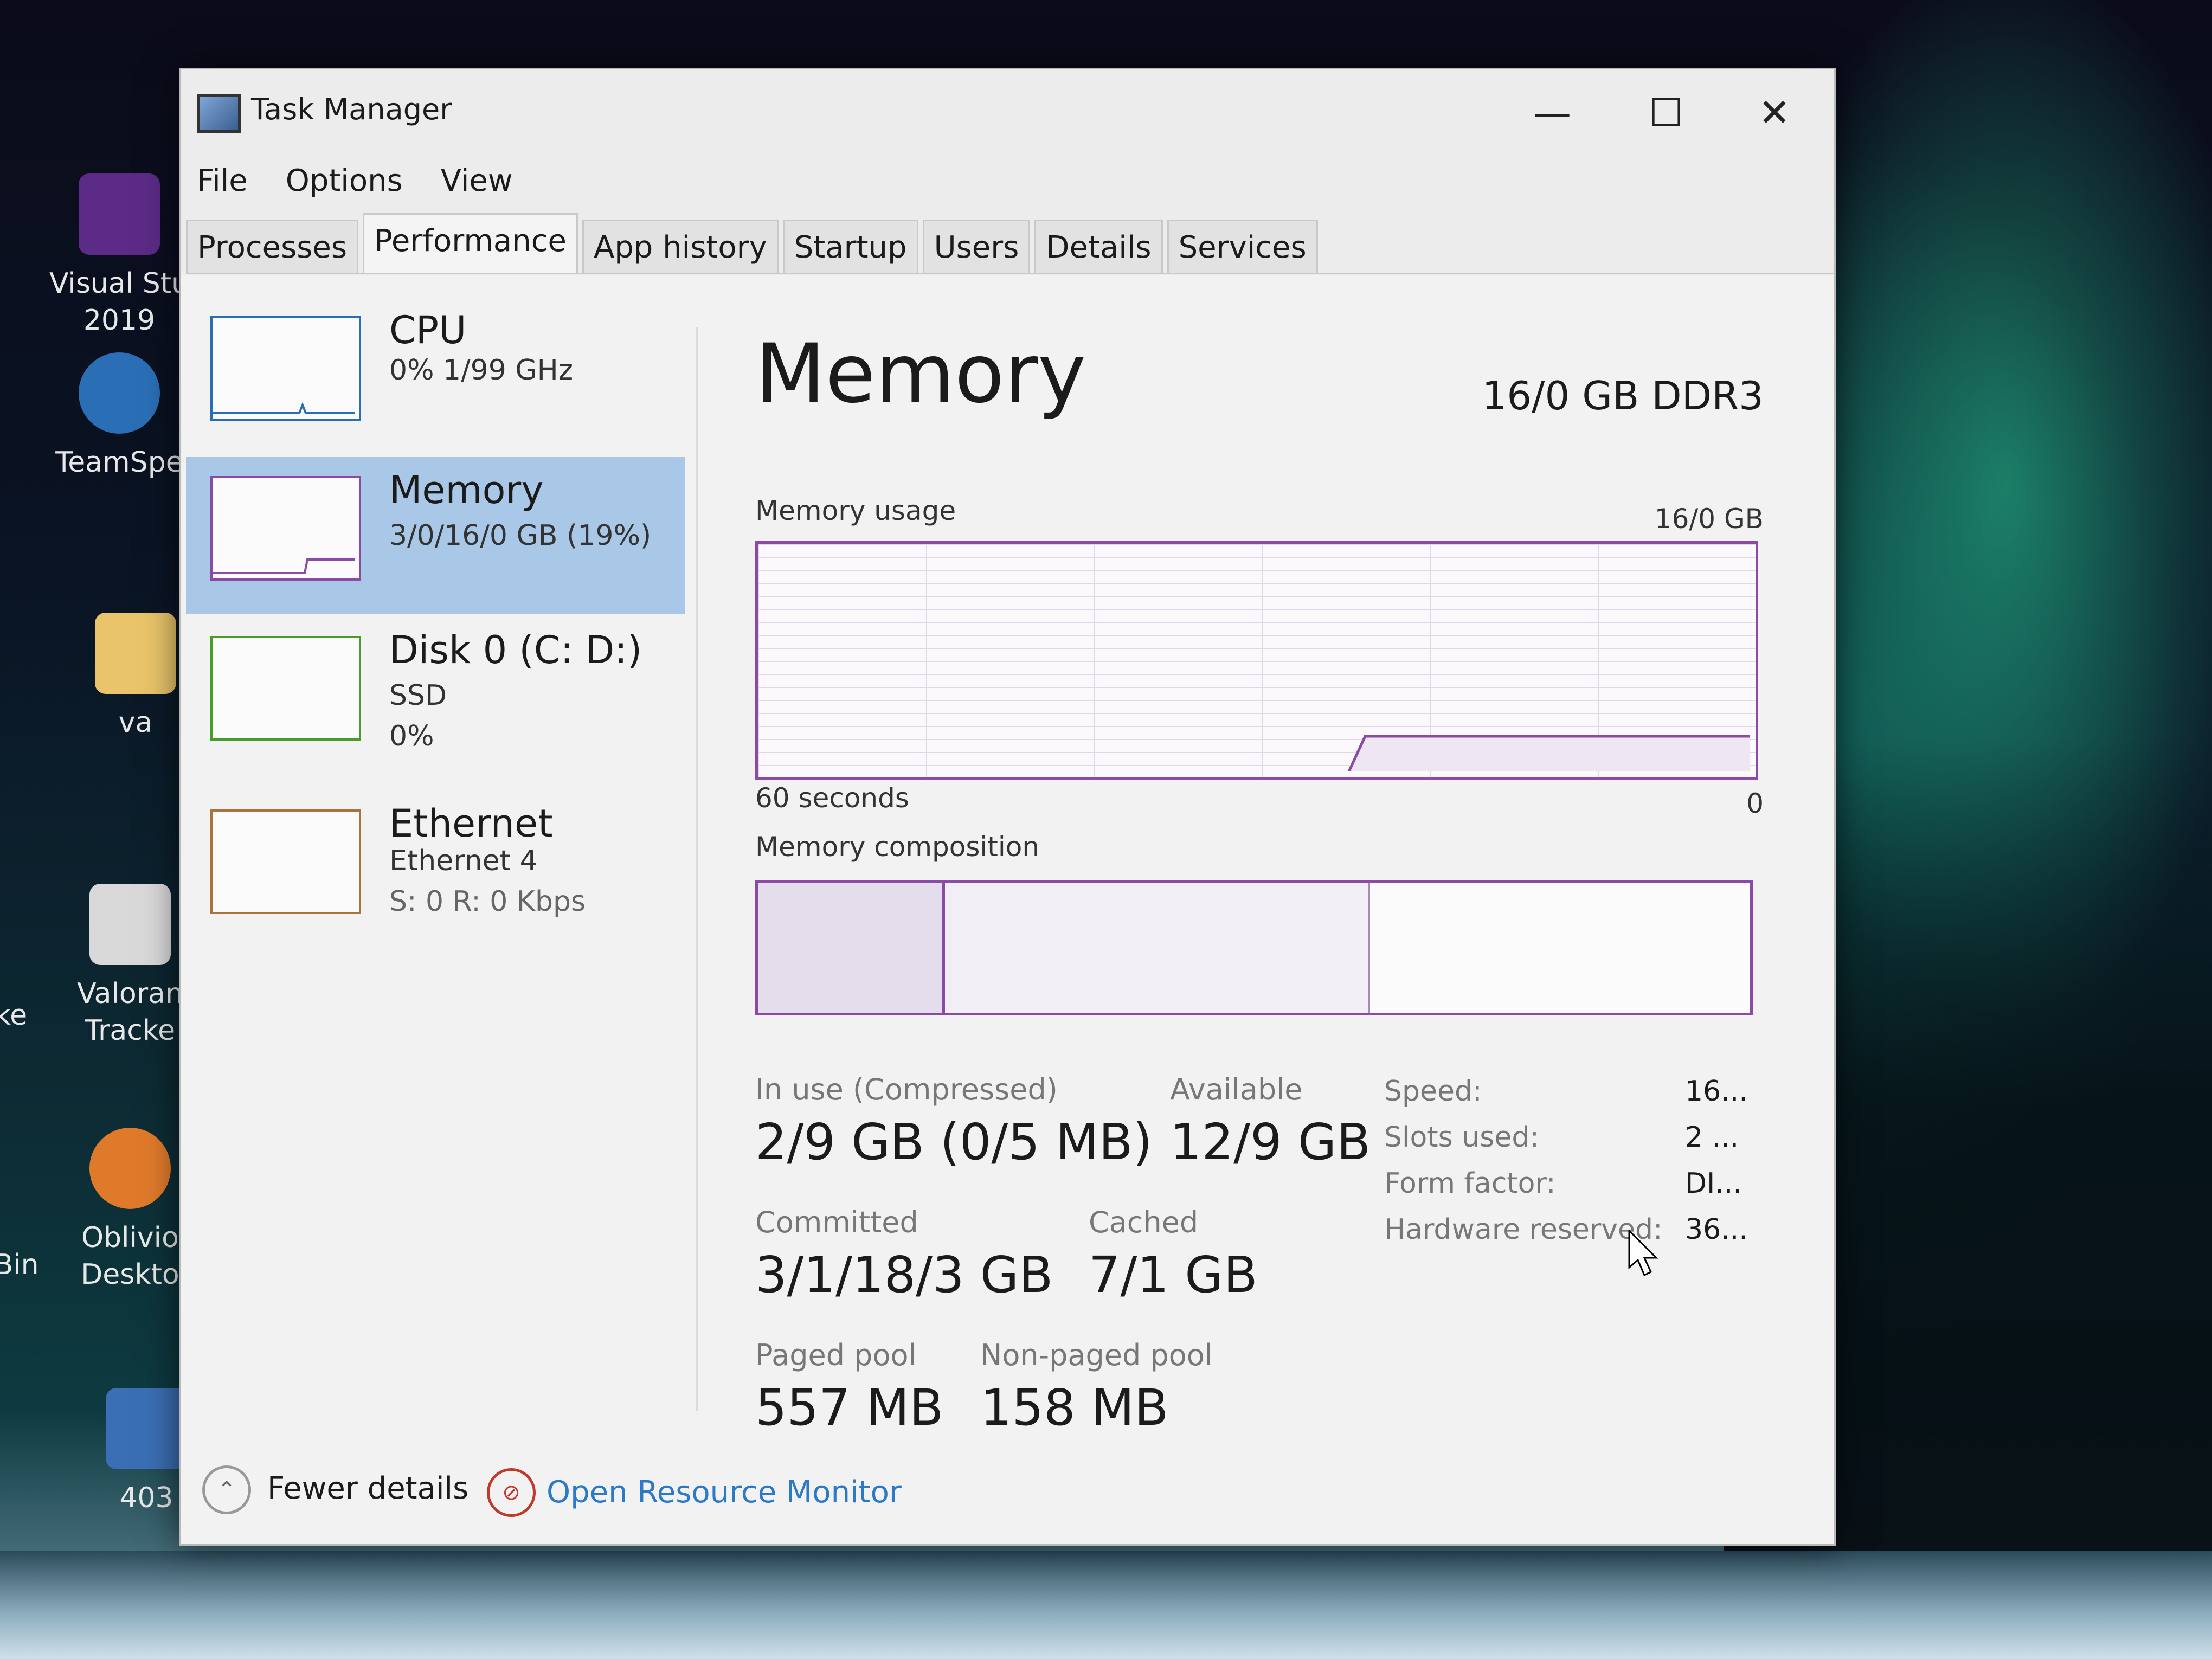 The height and width of the screenshot is (1659, 2212). I want to click on committed-label: Committed, so click(836, 1222).